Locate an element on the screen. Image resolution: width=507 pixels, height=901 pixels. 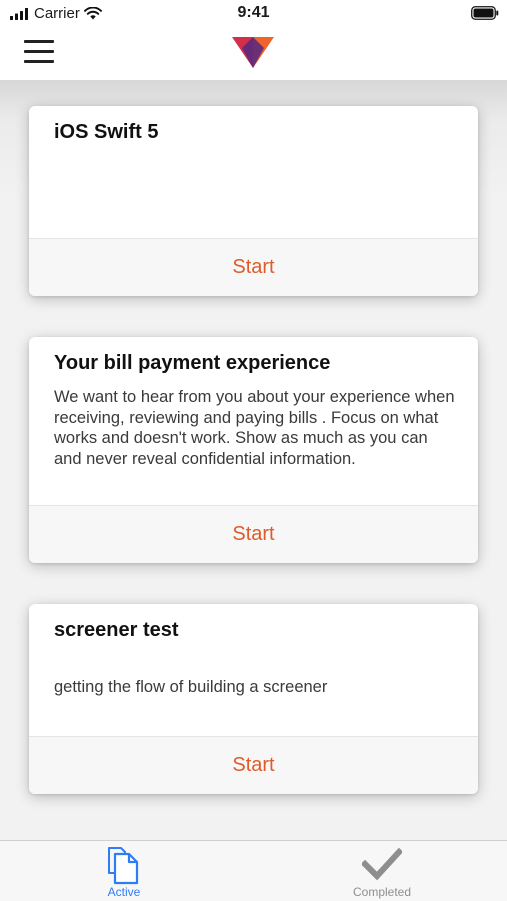
status-time: 9:41 is located at coordinates (253, 12).